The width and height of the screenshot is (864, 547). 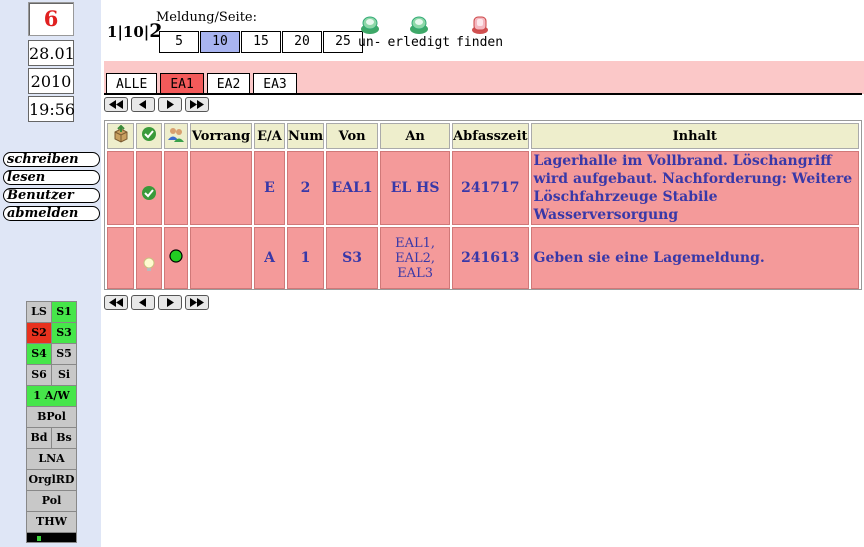 What do you see at coordinates (415, 188) in the screenshot?
I see `row-an: EL HS` at bounding box center [415, 188].